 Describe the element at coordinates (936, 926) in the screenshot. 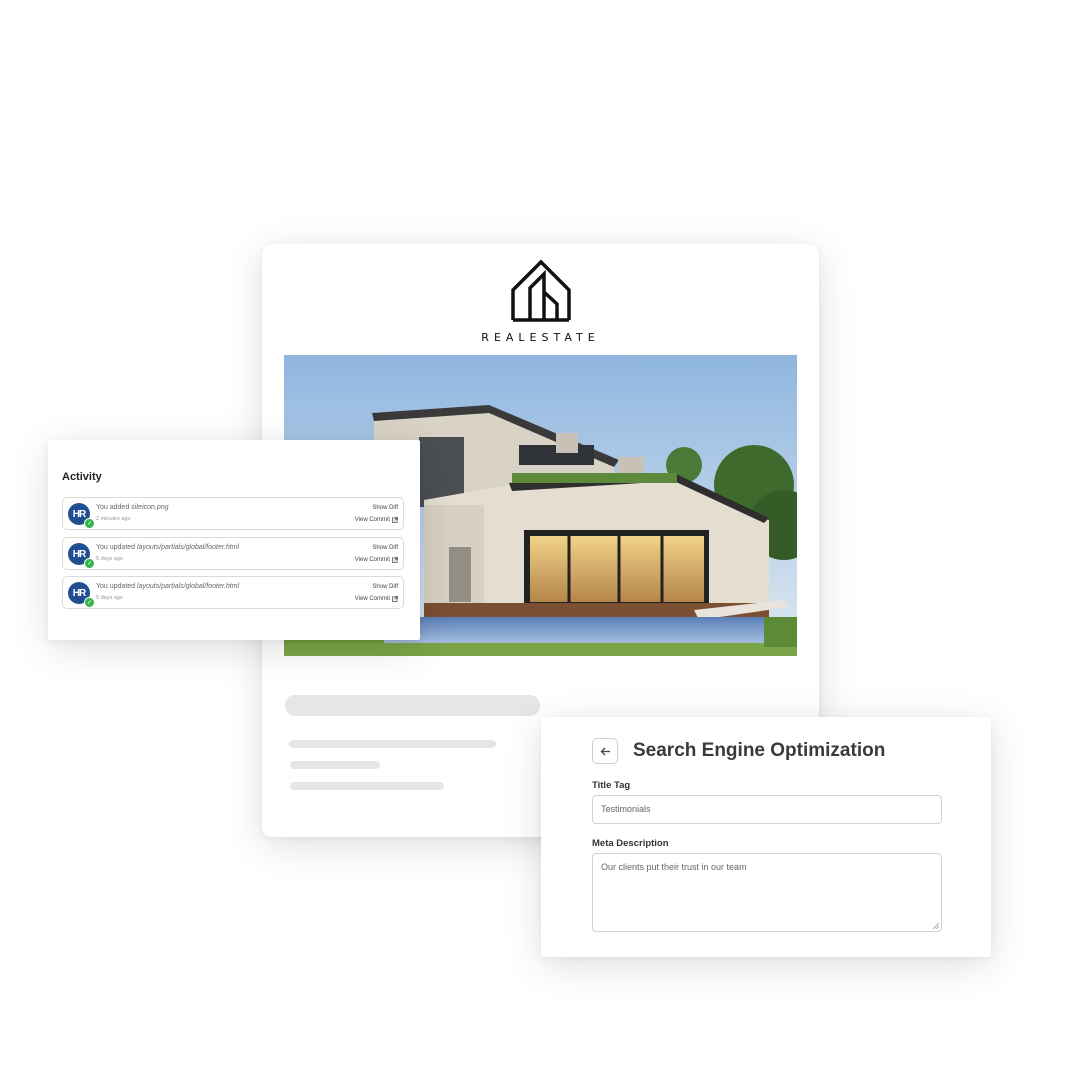

I see `resize-handle-icon` at that location.